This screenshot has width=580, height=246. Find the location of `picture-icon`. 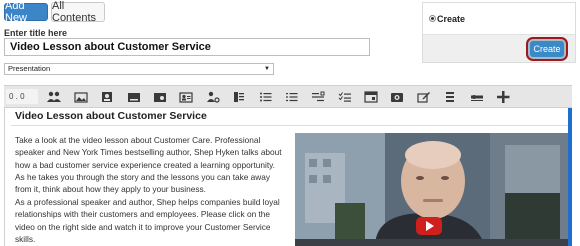

picture-icon is located at coordinates (160, 97).